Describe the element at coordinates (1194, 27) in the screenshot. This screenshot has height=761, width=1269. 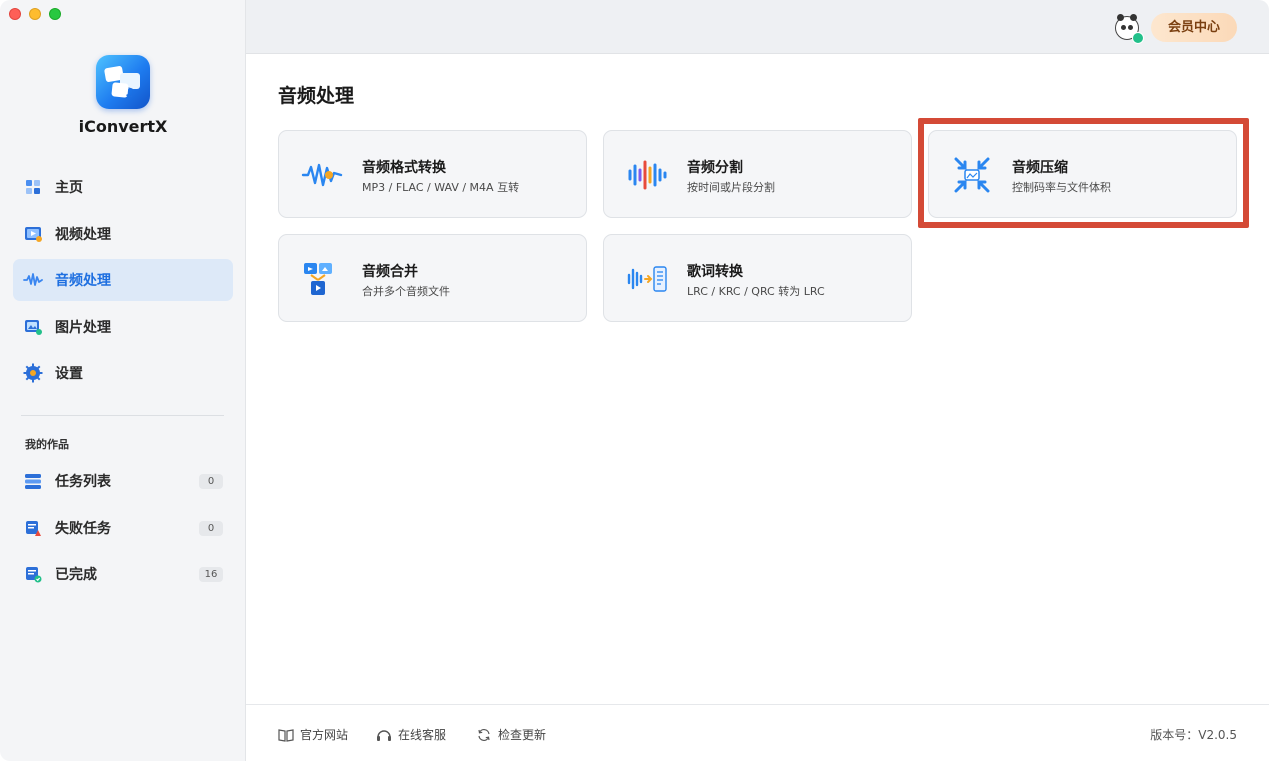
I see `vip-center-button: 会员中心` at that location.